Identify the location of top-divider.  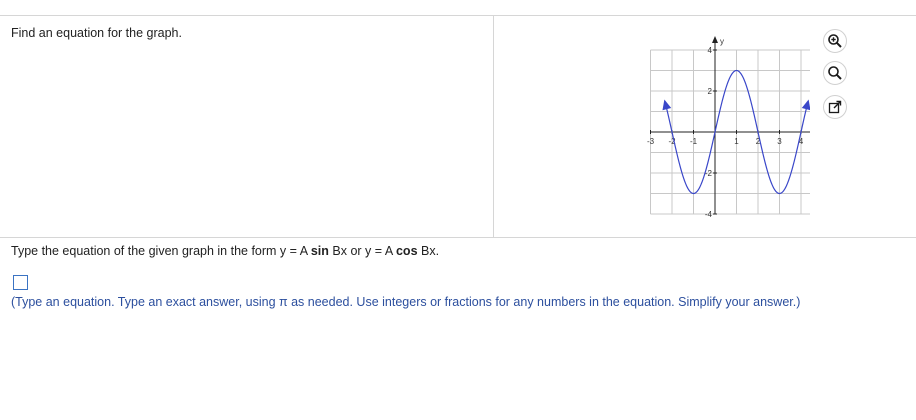
(458, 15).